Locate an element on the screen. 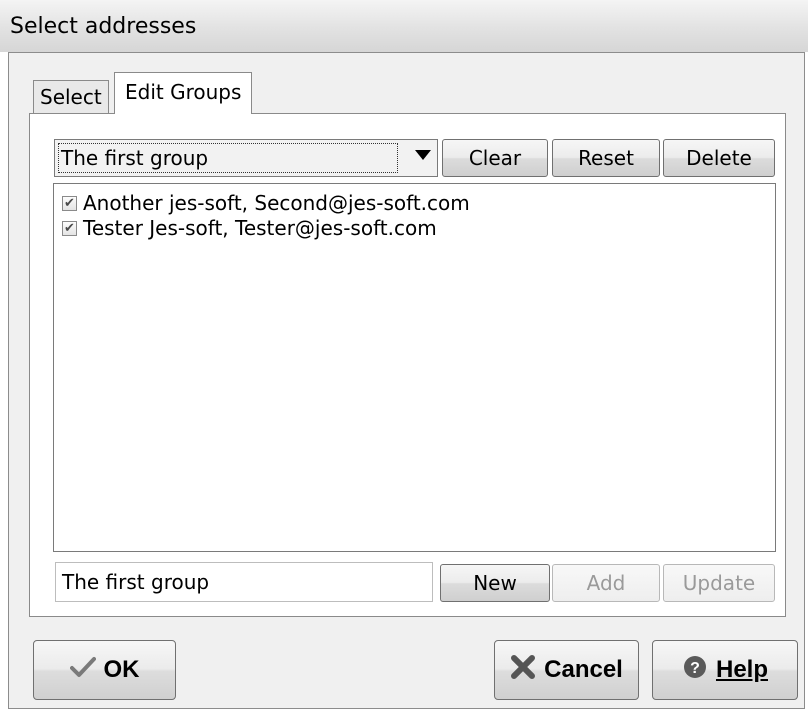  tab-select: Select is located at coordinates (71, 96).